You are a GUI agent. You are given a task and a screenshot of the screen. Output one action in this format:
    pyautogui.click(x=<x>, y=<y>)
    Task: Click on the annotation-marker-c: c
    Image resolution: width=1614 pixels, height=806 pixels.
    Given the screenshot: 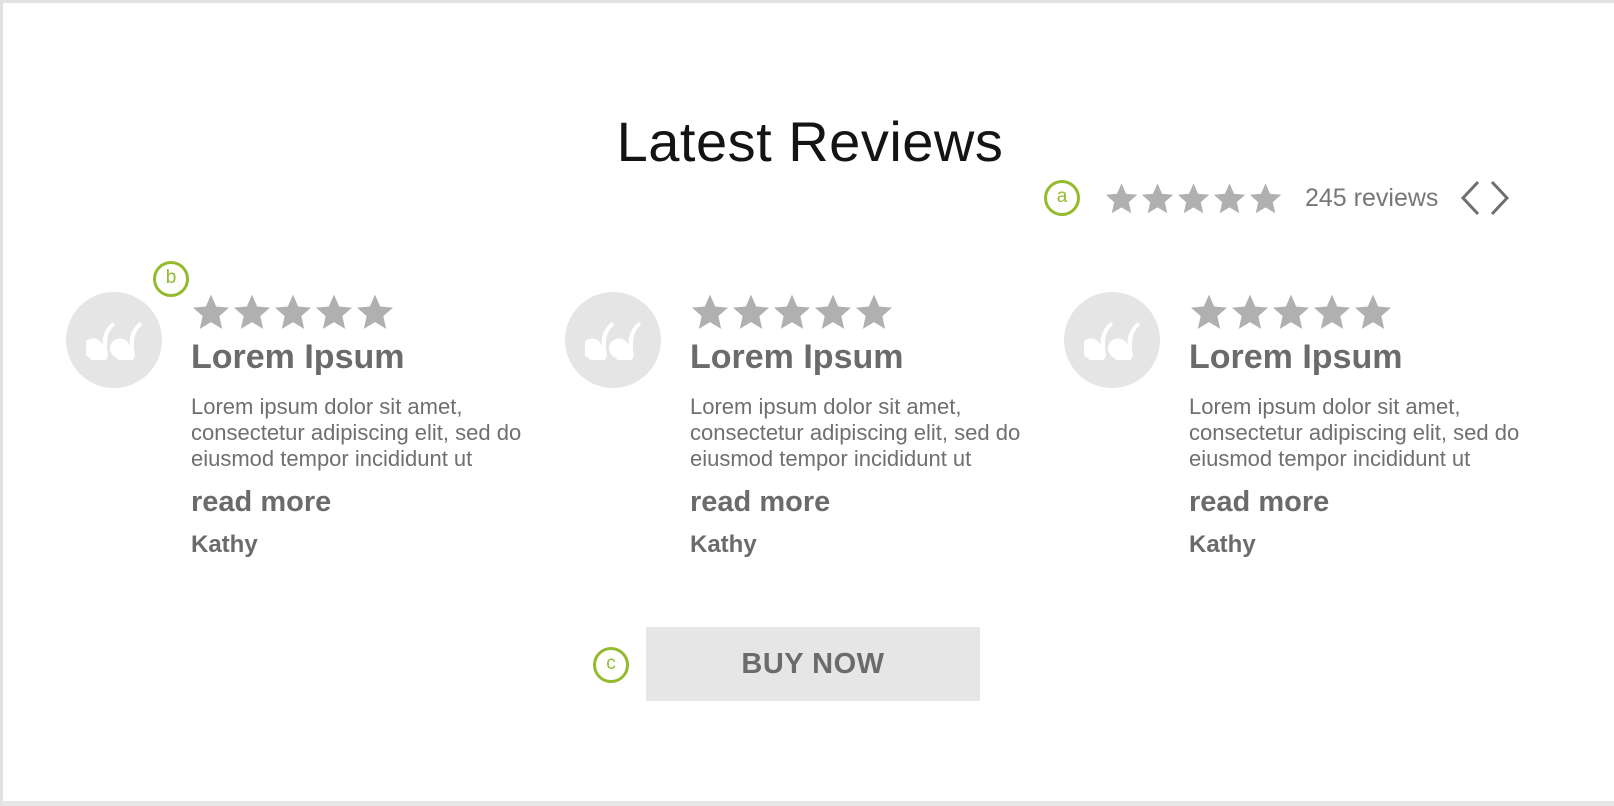 What is the action you would take?
    pyautogui.click(x=611, y=665)
    